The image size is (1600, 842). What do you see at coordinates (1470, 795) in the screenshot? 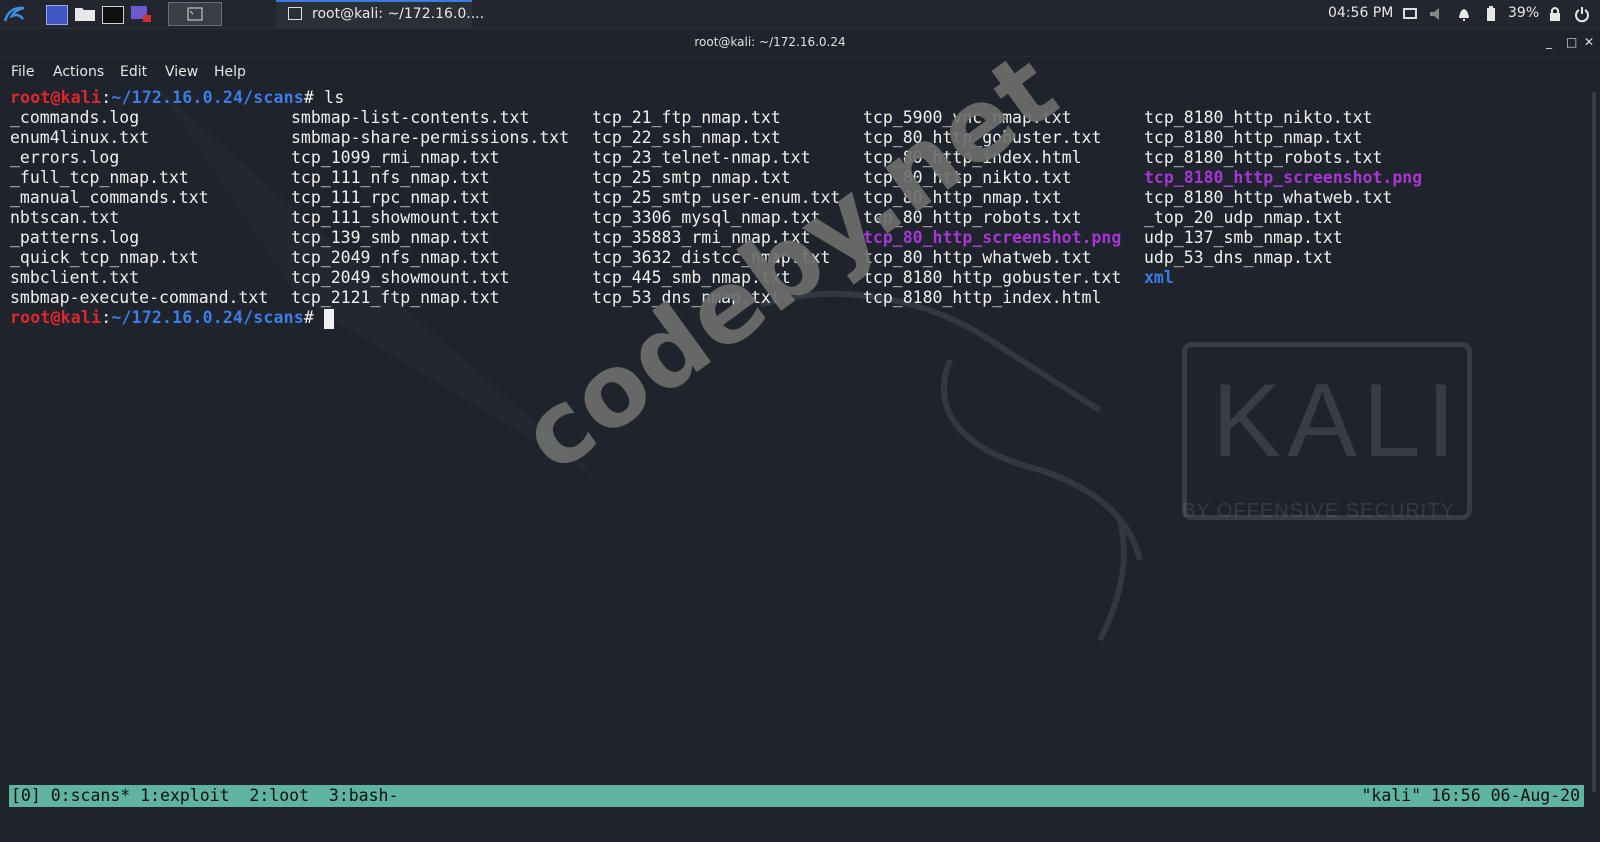
I see `tmux-session-info: "kali" 16:56 06-Aug-20` at bounding box center [1470, 795].